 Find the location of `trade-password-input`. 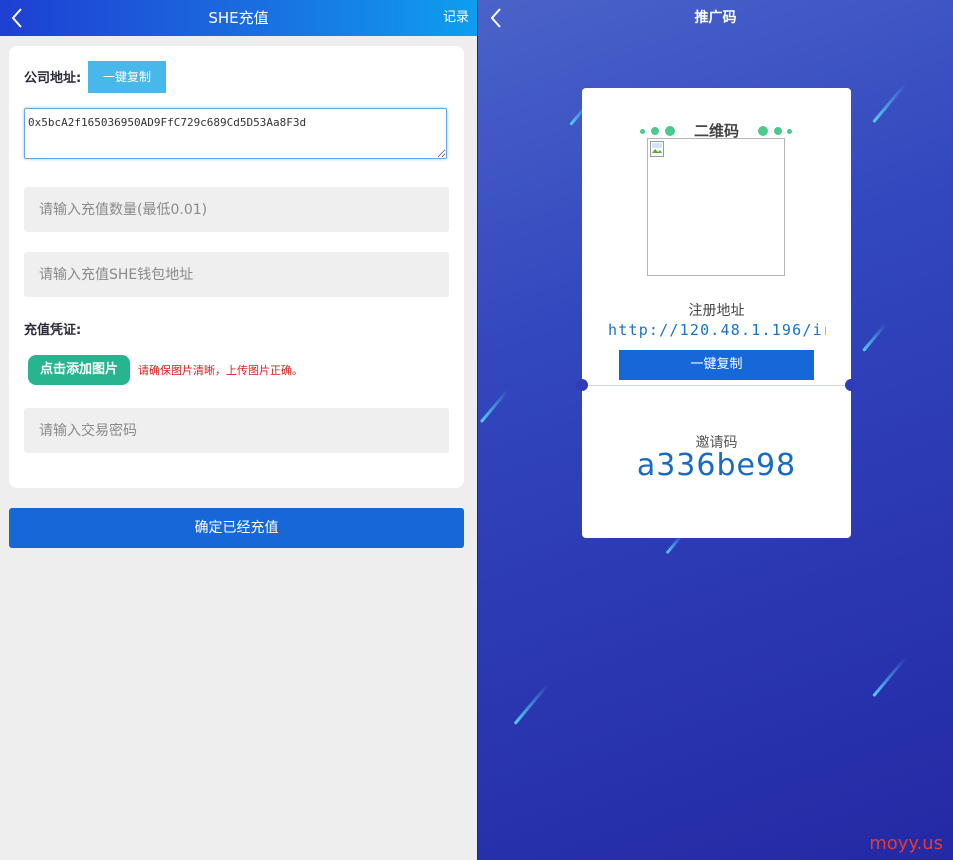

trade-password-input is located at coordinates (236, 430).